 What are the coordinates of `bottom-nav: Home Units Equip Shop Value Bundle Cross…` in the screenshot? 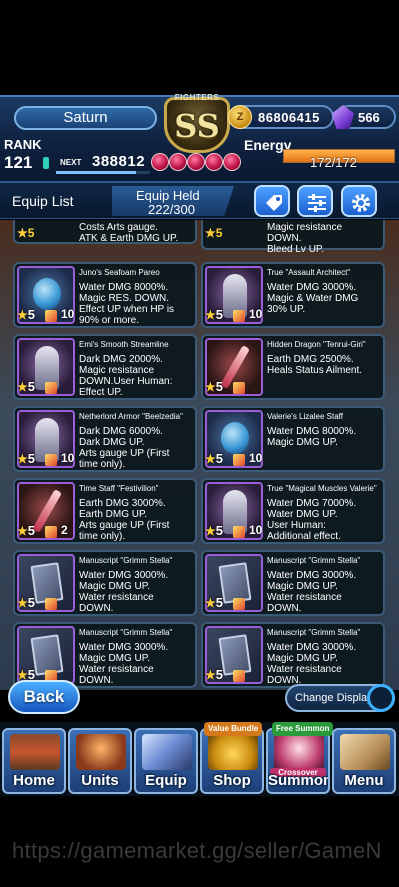 It's located at (199, 759).